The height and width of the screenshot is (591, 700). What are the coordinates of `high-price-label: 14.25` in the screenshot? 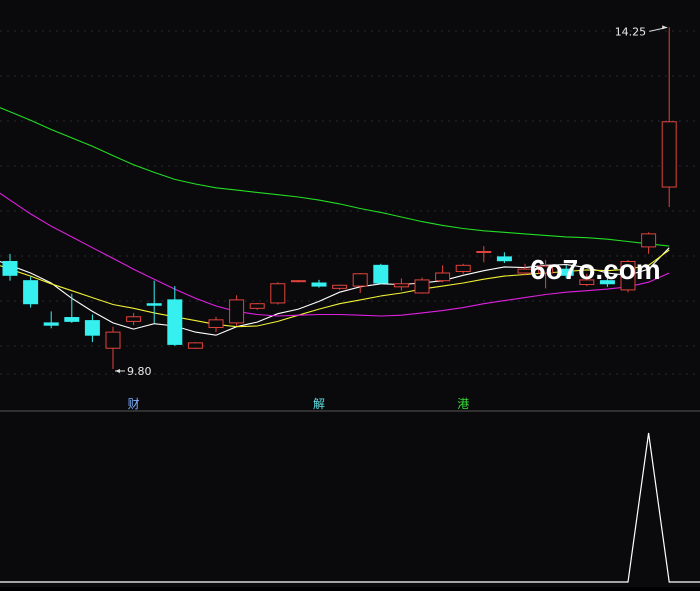 It's located at (631, 31).